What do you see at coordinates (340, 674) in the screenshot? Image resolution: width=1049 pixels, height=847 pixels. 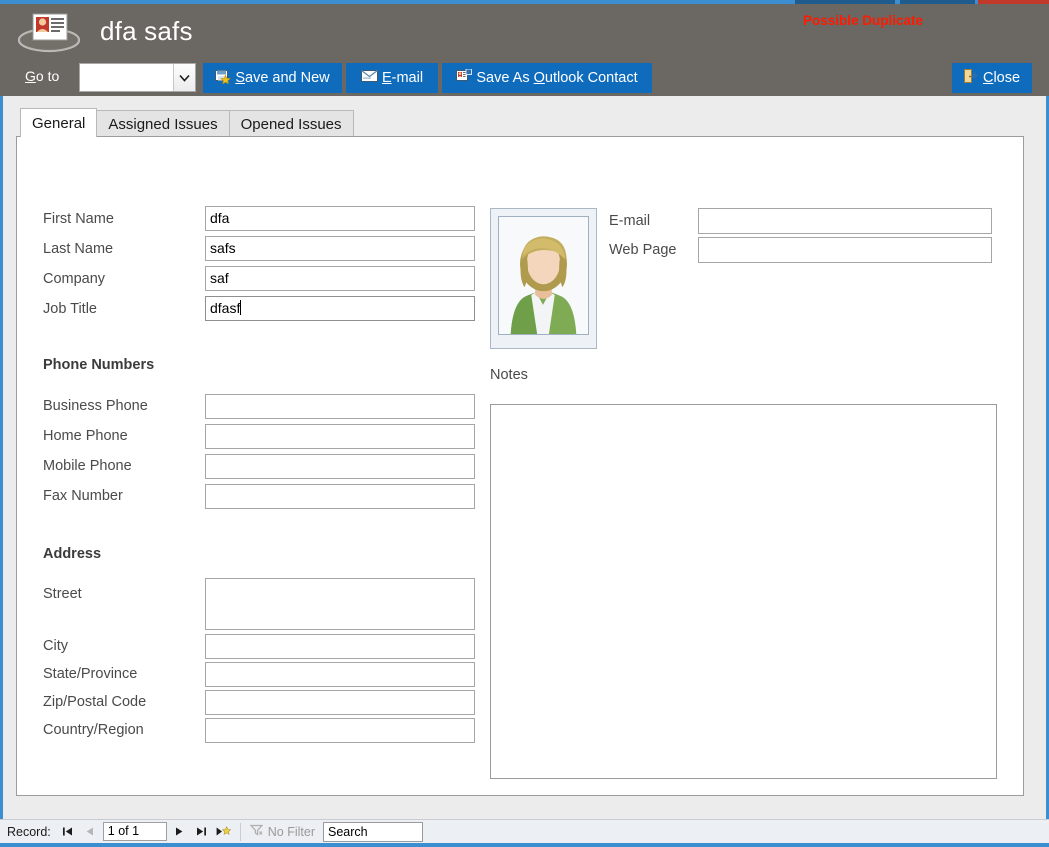 I see `state-province-input` at bounding box center [340, 674].